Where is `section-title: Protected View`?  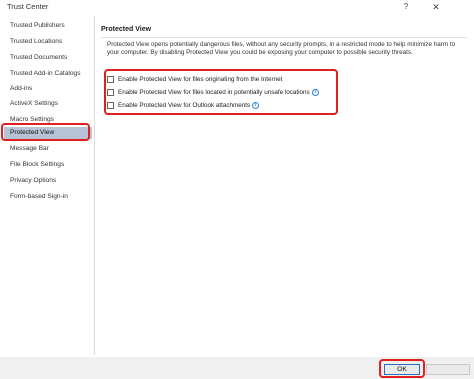
section-title: Protected View is located at coordinates (126, 29).